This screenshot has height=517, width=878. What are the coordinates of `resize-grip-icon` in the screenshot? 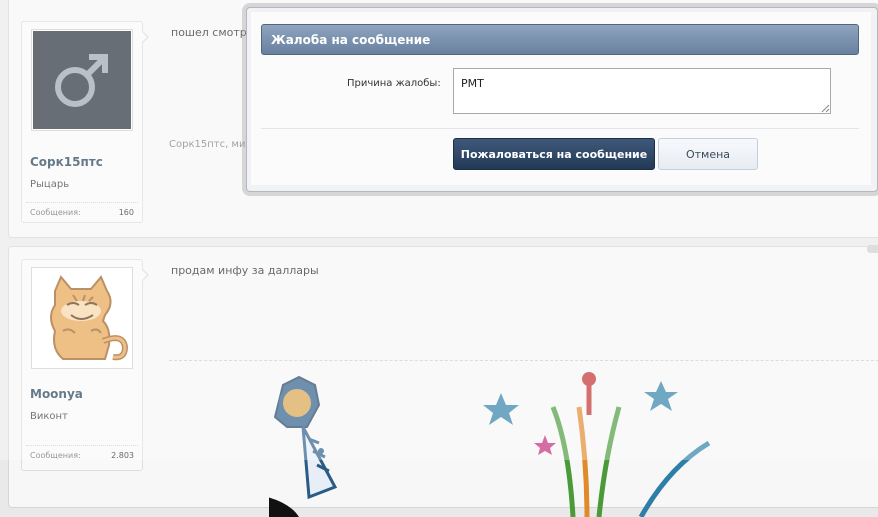 It's located at (825, 108).